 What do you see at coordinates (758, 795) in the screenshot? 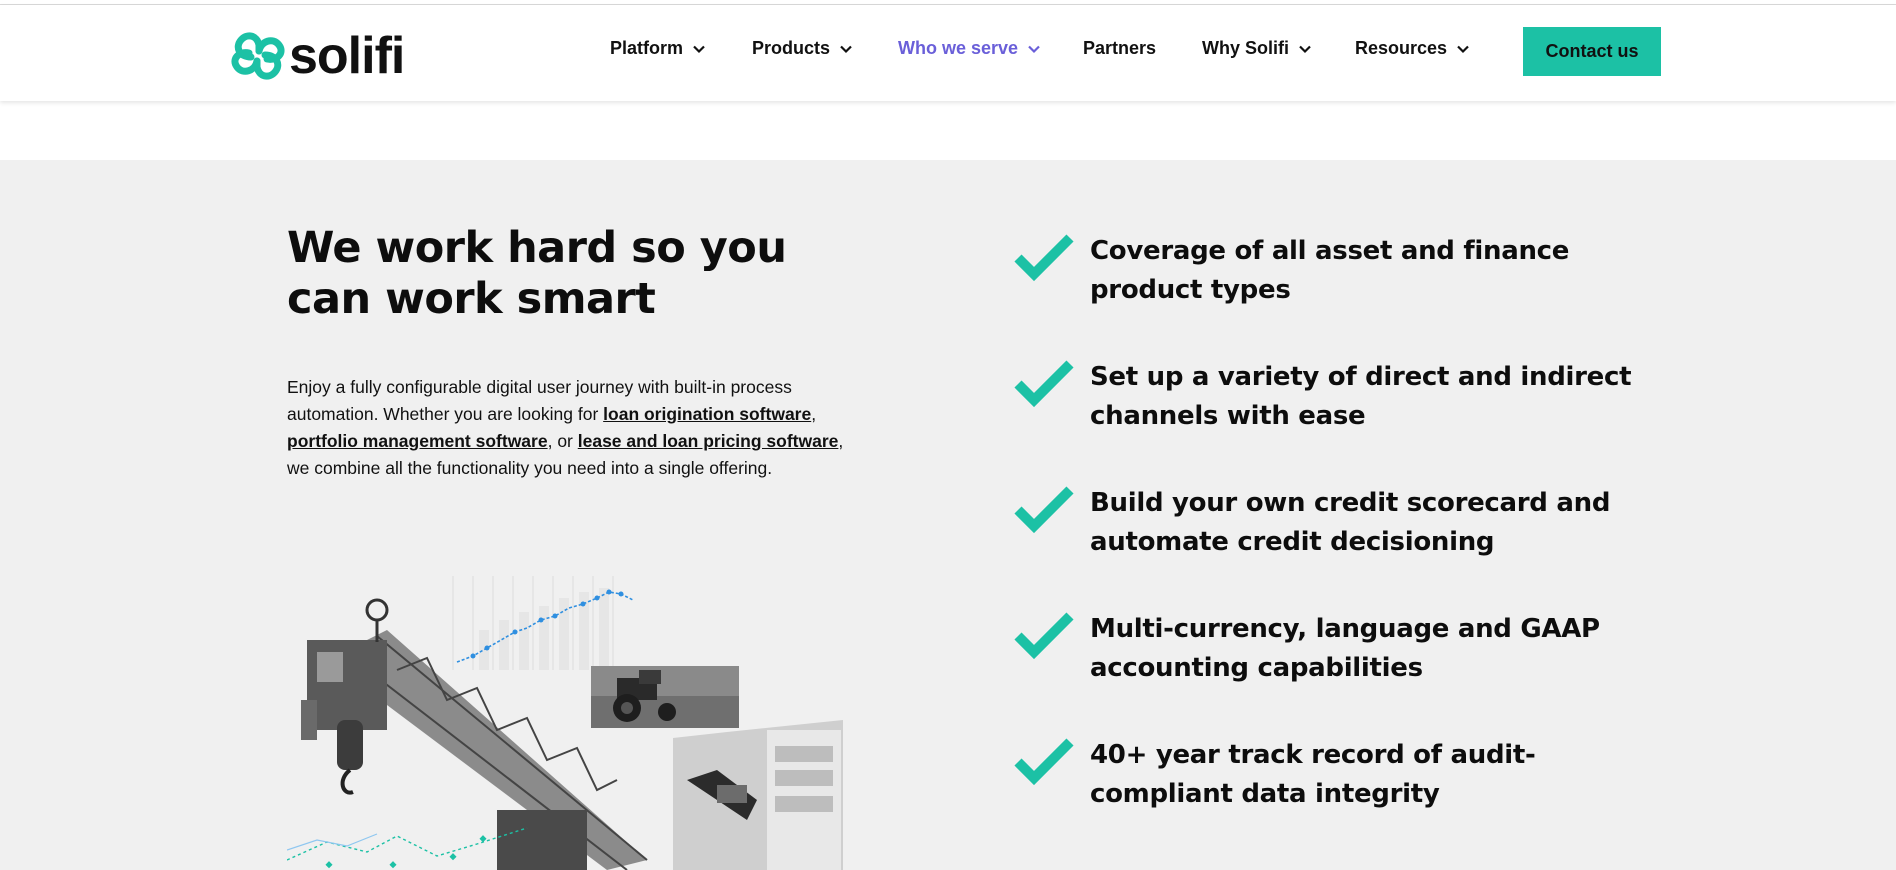
I see `office-photo` at bounding box center [758, 795].